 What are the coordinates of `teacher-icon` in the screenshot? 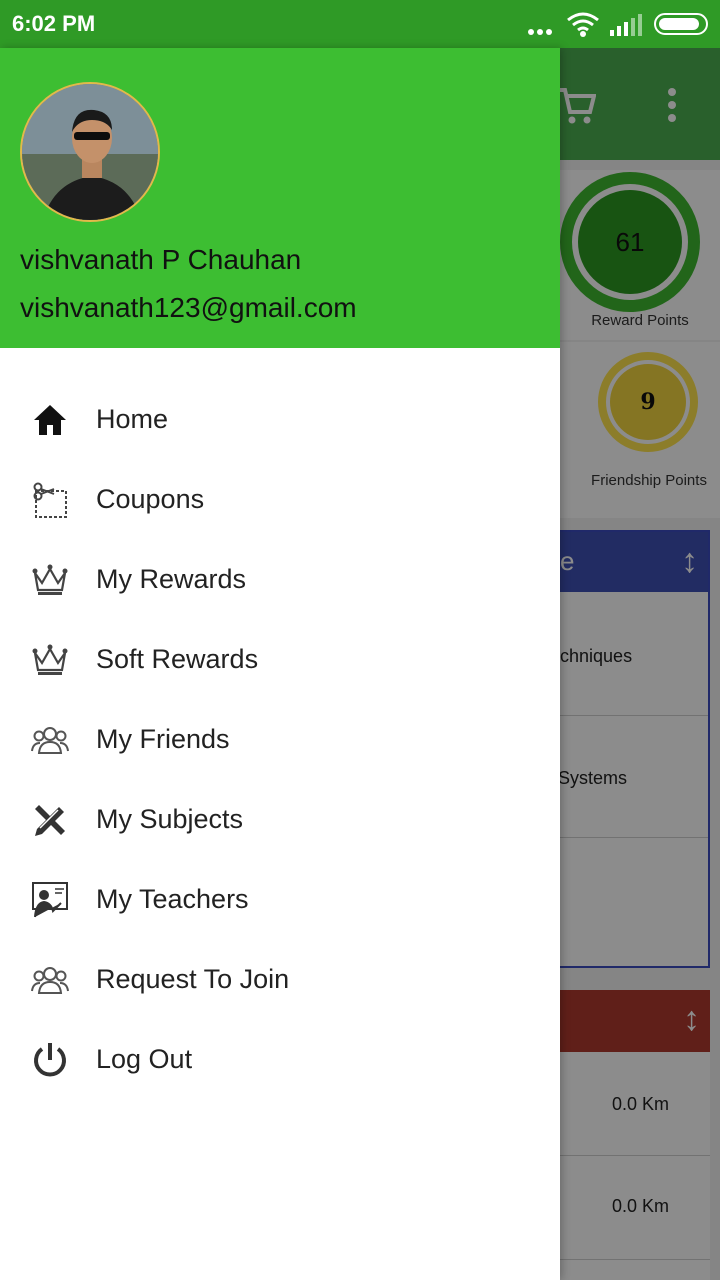 It's located at (50, 900).